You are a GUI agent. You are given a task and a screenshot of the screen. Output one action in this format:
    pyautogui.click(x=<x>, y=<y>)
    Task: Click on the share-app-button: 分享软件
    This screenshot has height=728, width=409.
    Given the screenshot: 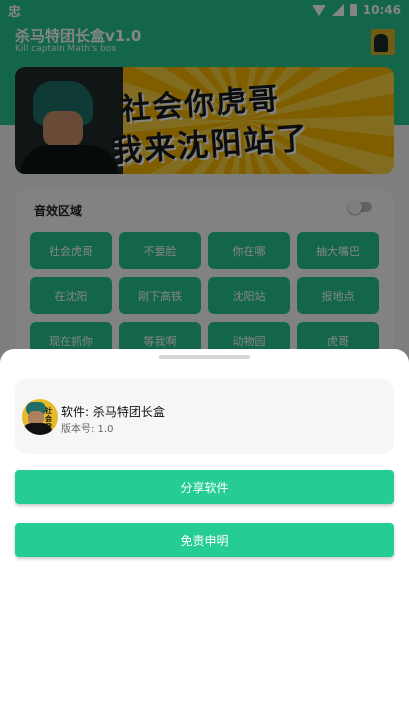 What is the action you would take?
    pyautogui.click(x=204, y=487)
    